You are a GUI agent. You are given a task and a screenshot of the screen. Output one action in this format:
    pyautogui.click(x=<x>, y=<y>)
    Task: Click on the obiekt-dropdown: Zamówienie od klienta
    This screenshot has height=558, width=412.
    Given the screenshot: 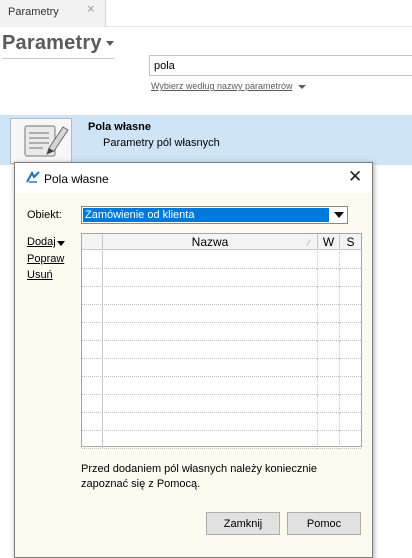 What is the action you would take?
    pyautogui.click(x=214, y=215)
    